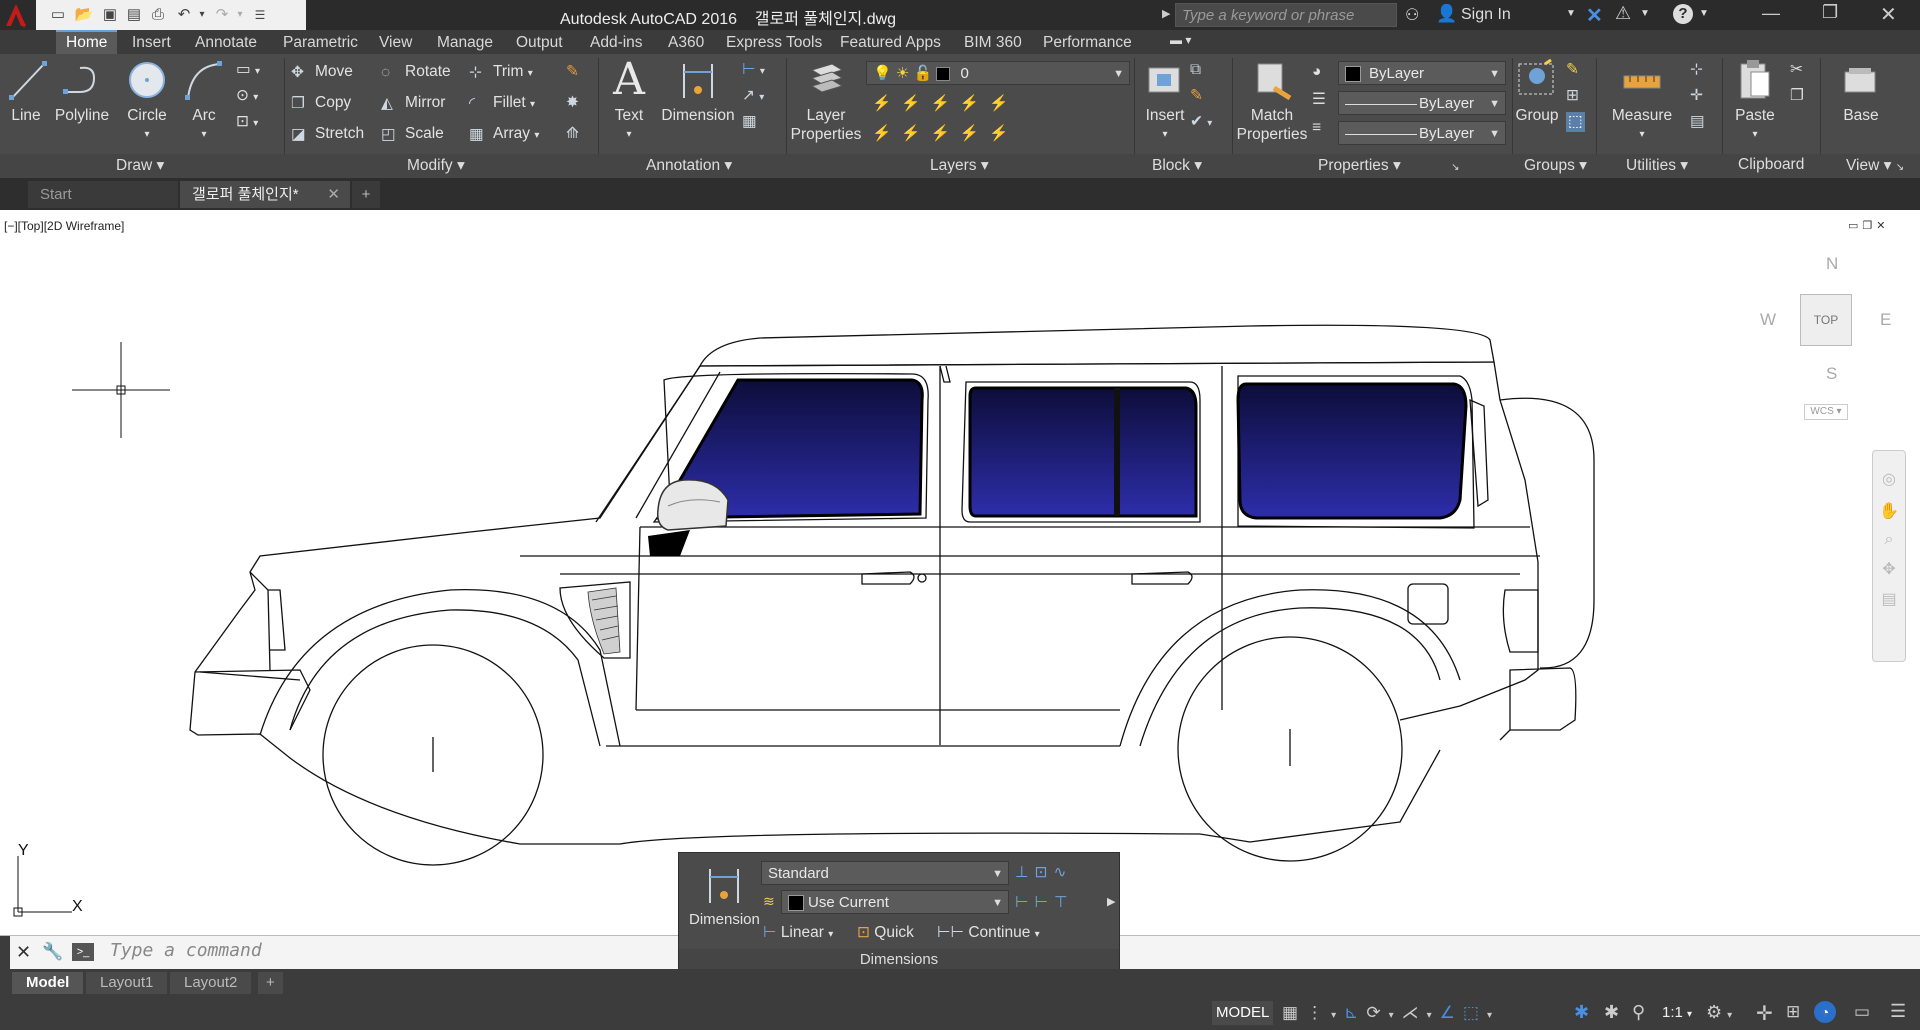 The height and width of the screenshot is (1030, 1920). I want to click on linear-dim-icon: ⊢ ▾, so click(753, 71).